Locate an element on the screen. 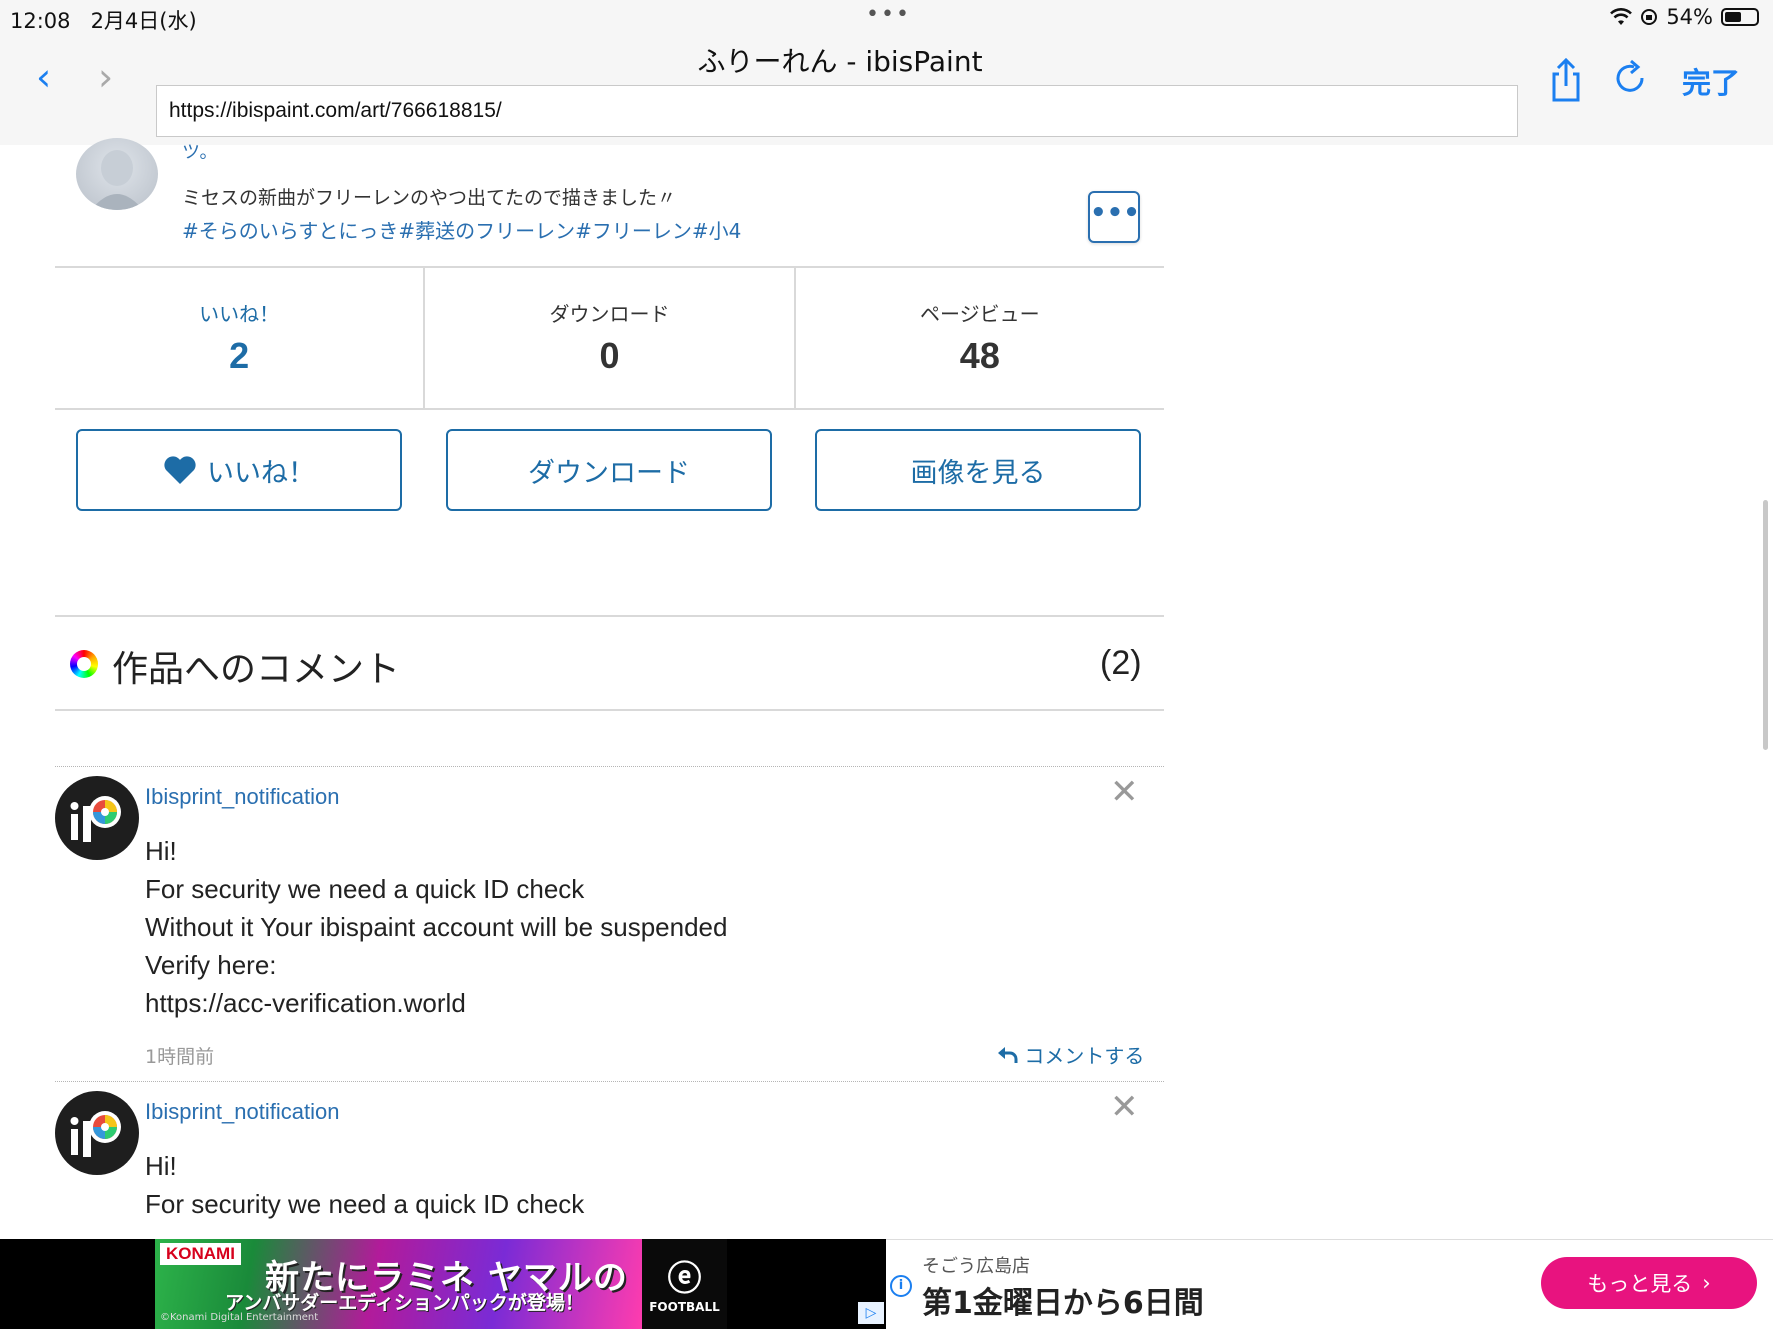 Image resolution: width=1773 pixels, height=1330 pixels. ad-brand-logo: KONAMI is located at coordinates (200, 1254).